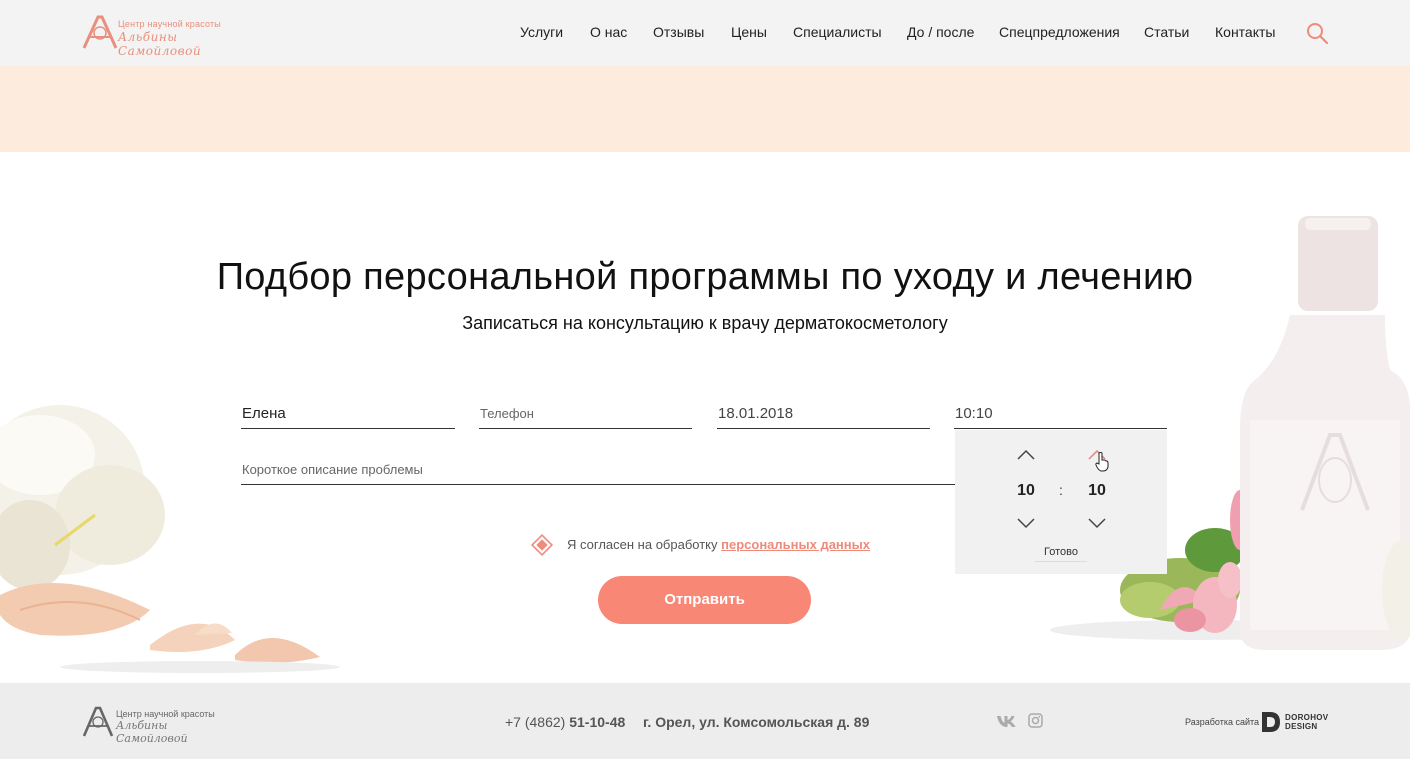 Image resolution: width=1410 pixels, height=759 pixels. Describe the element at coordinates (1061, 554) in the screenshot. I see `time-done-button: Готово` at that location.